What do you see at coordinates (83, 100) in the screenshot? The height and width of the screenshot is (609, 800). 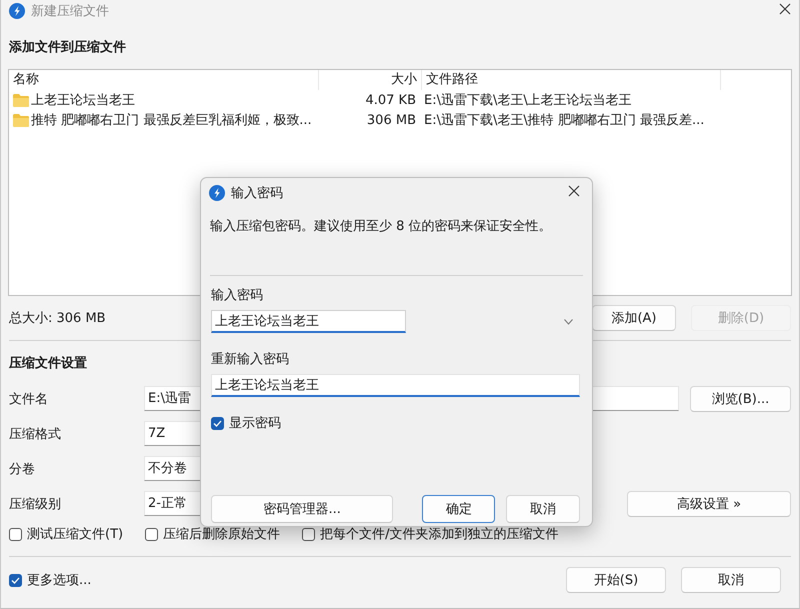 I see `table-cell-text: 上老王论坛当老王` at bounding box center [83, 100].